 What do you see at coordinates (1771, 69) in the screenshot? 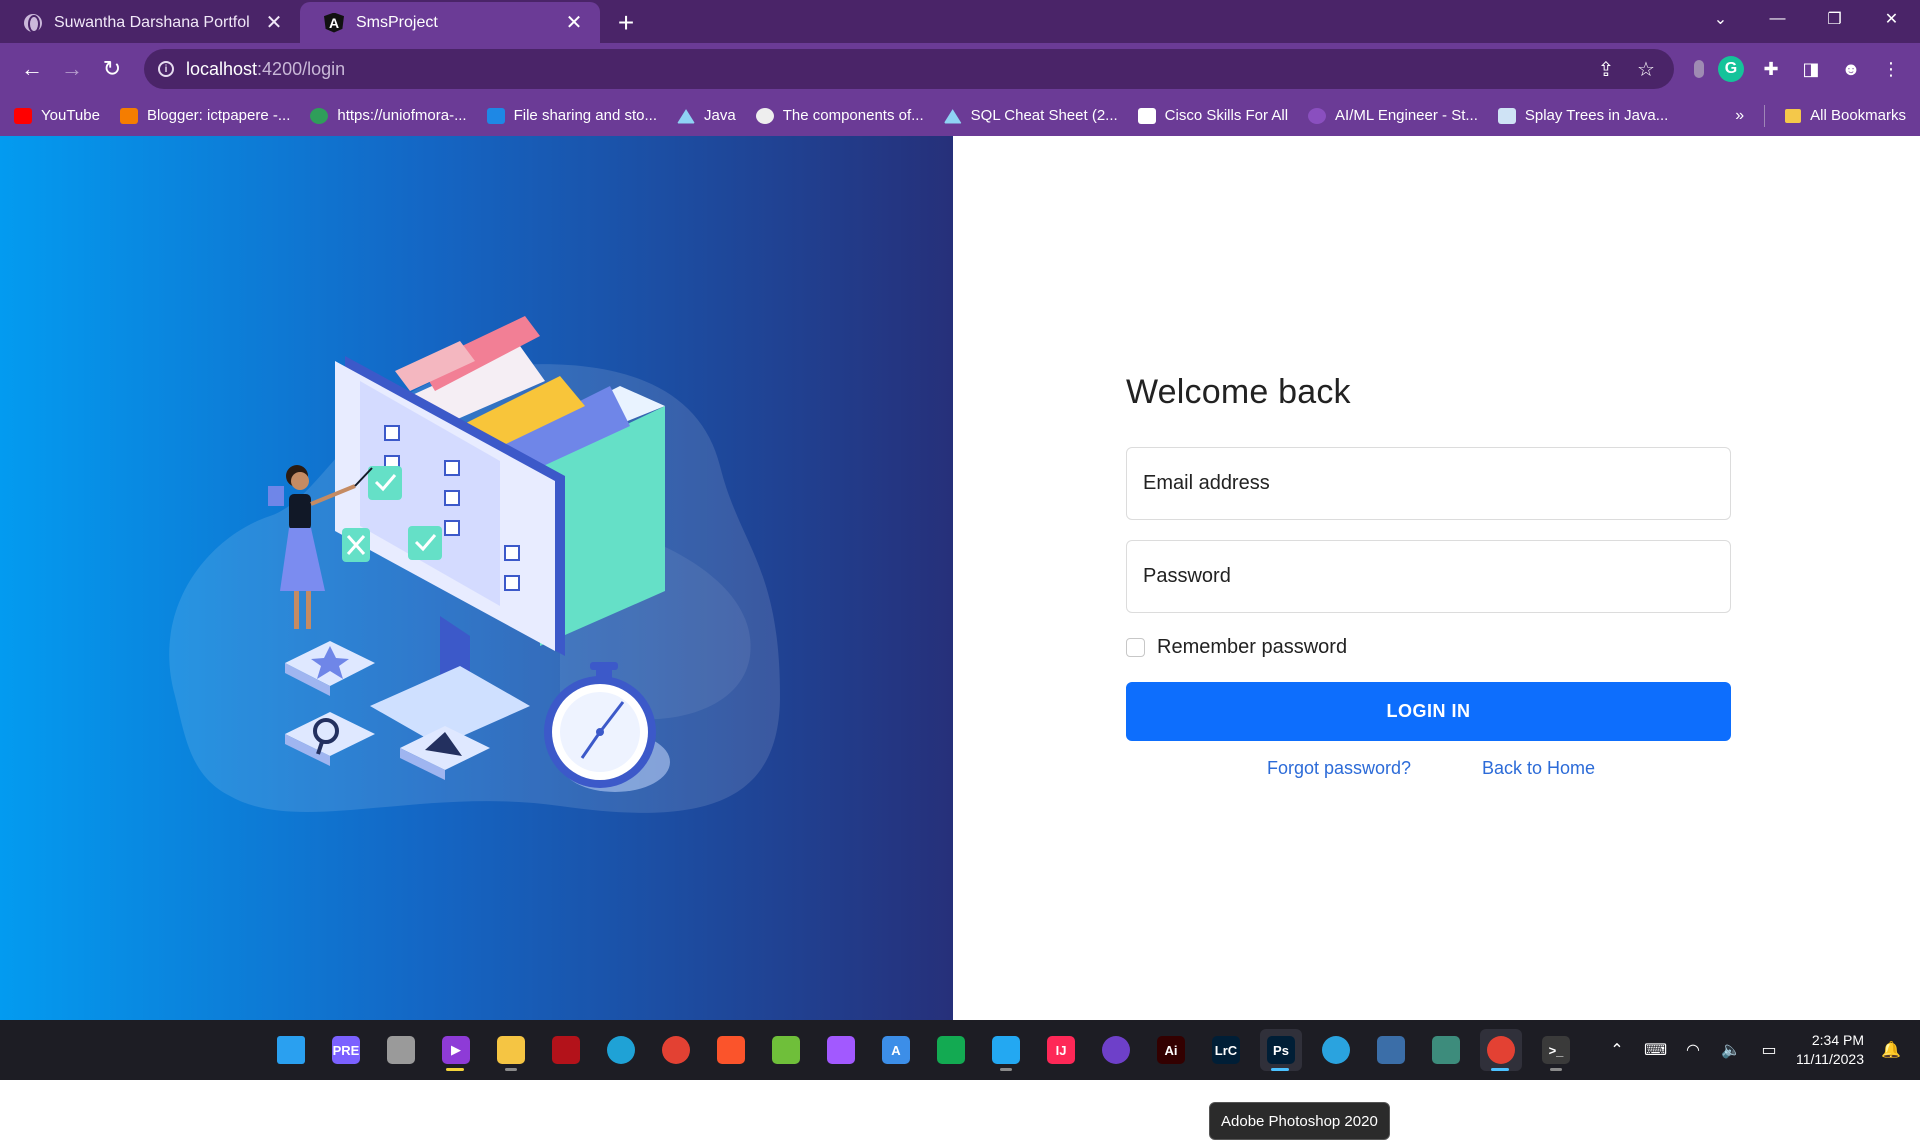
I see `puzzle-extensions-icon: ✚` at bounding box center [1771, 69].